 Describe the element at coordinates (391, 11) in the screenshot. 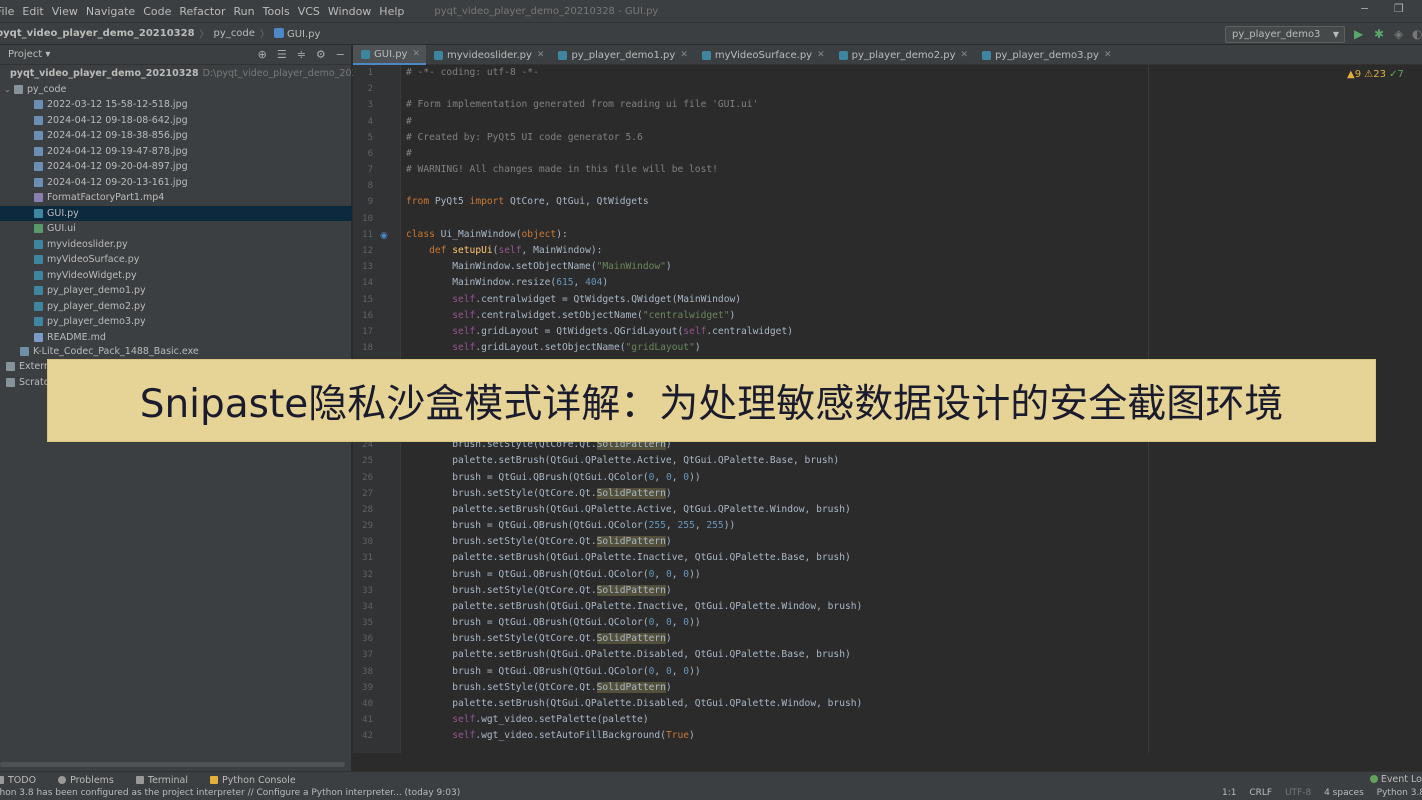

I see `menu-help: Help` at that location.